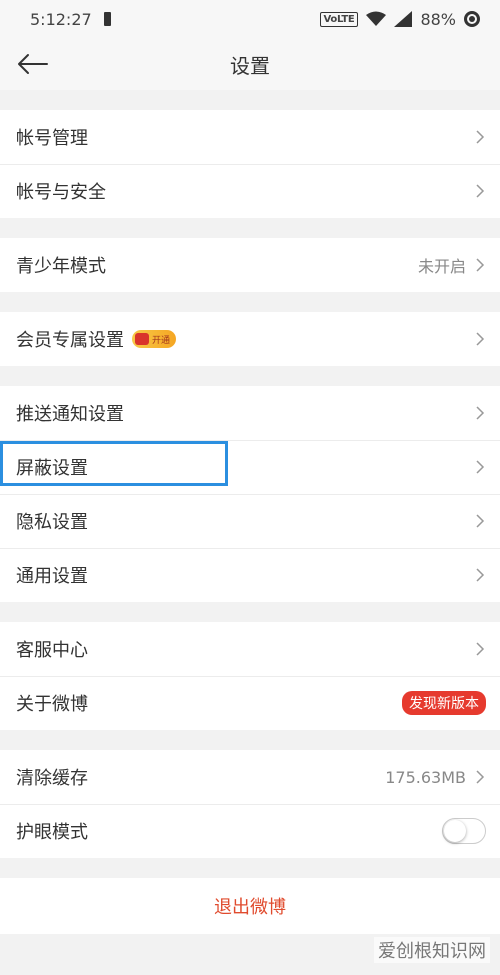 The width and height of the screenshot is (500, 975). What do you see at coordinates (107, 19) in the screenshot?
I see `sim-icon` at bounding box center [107, 19].